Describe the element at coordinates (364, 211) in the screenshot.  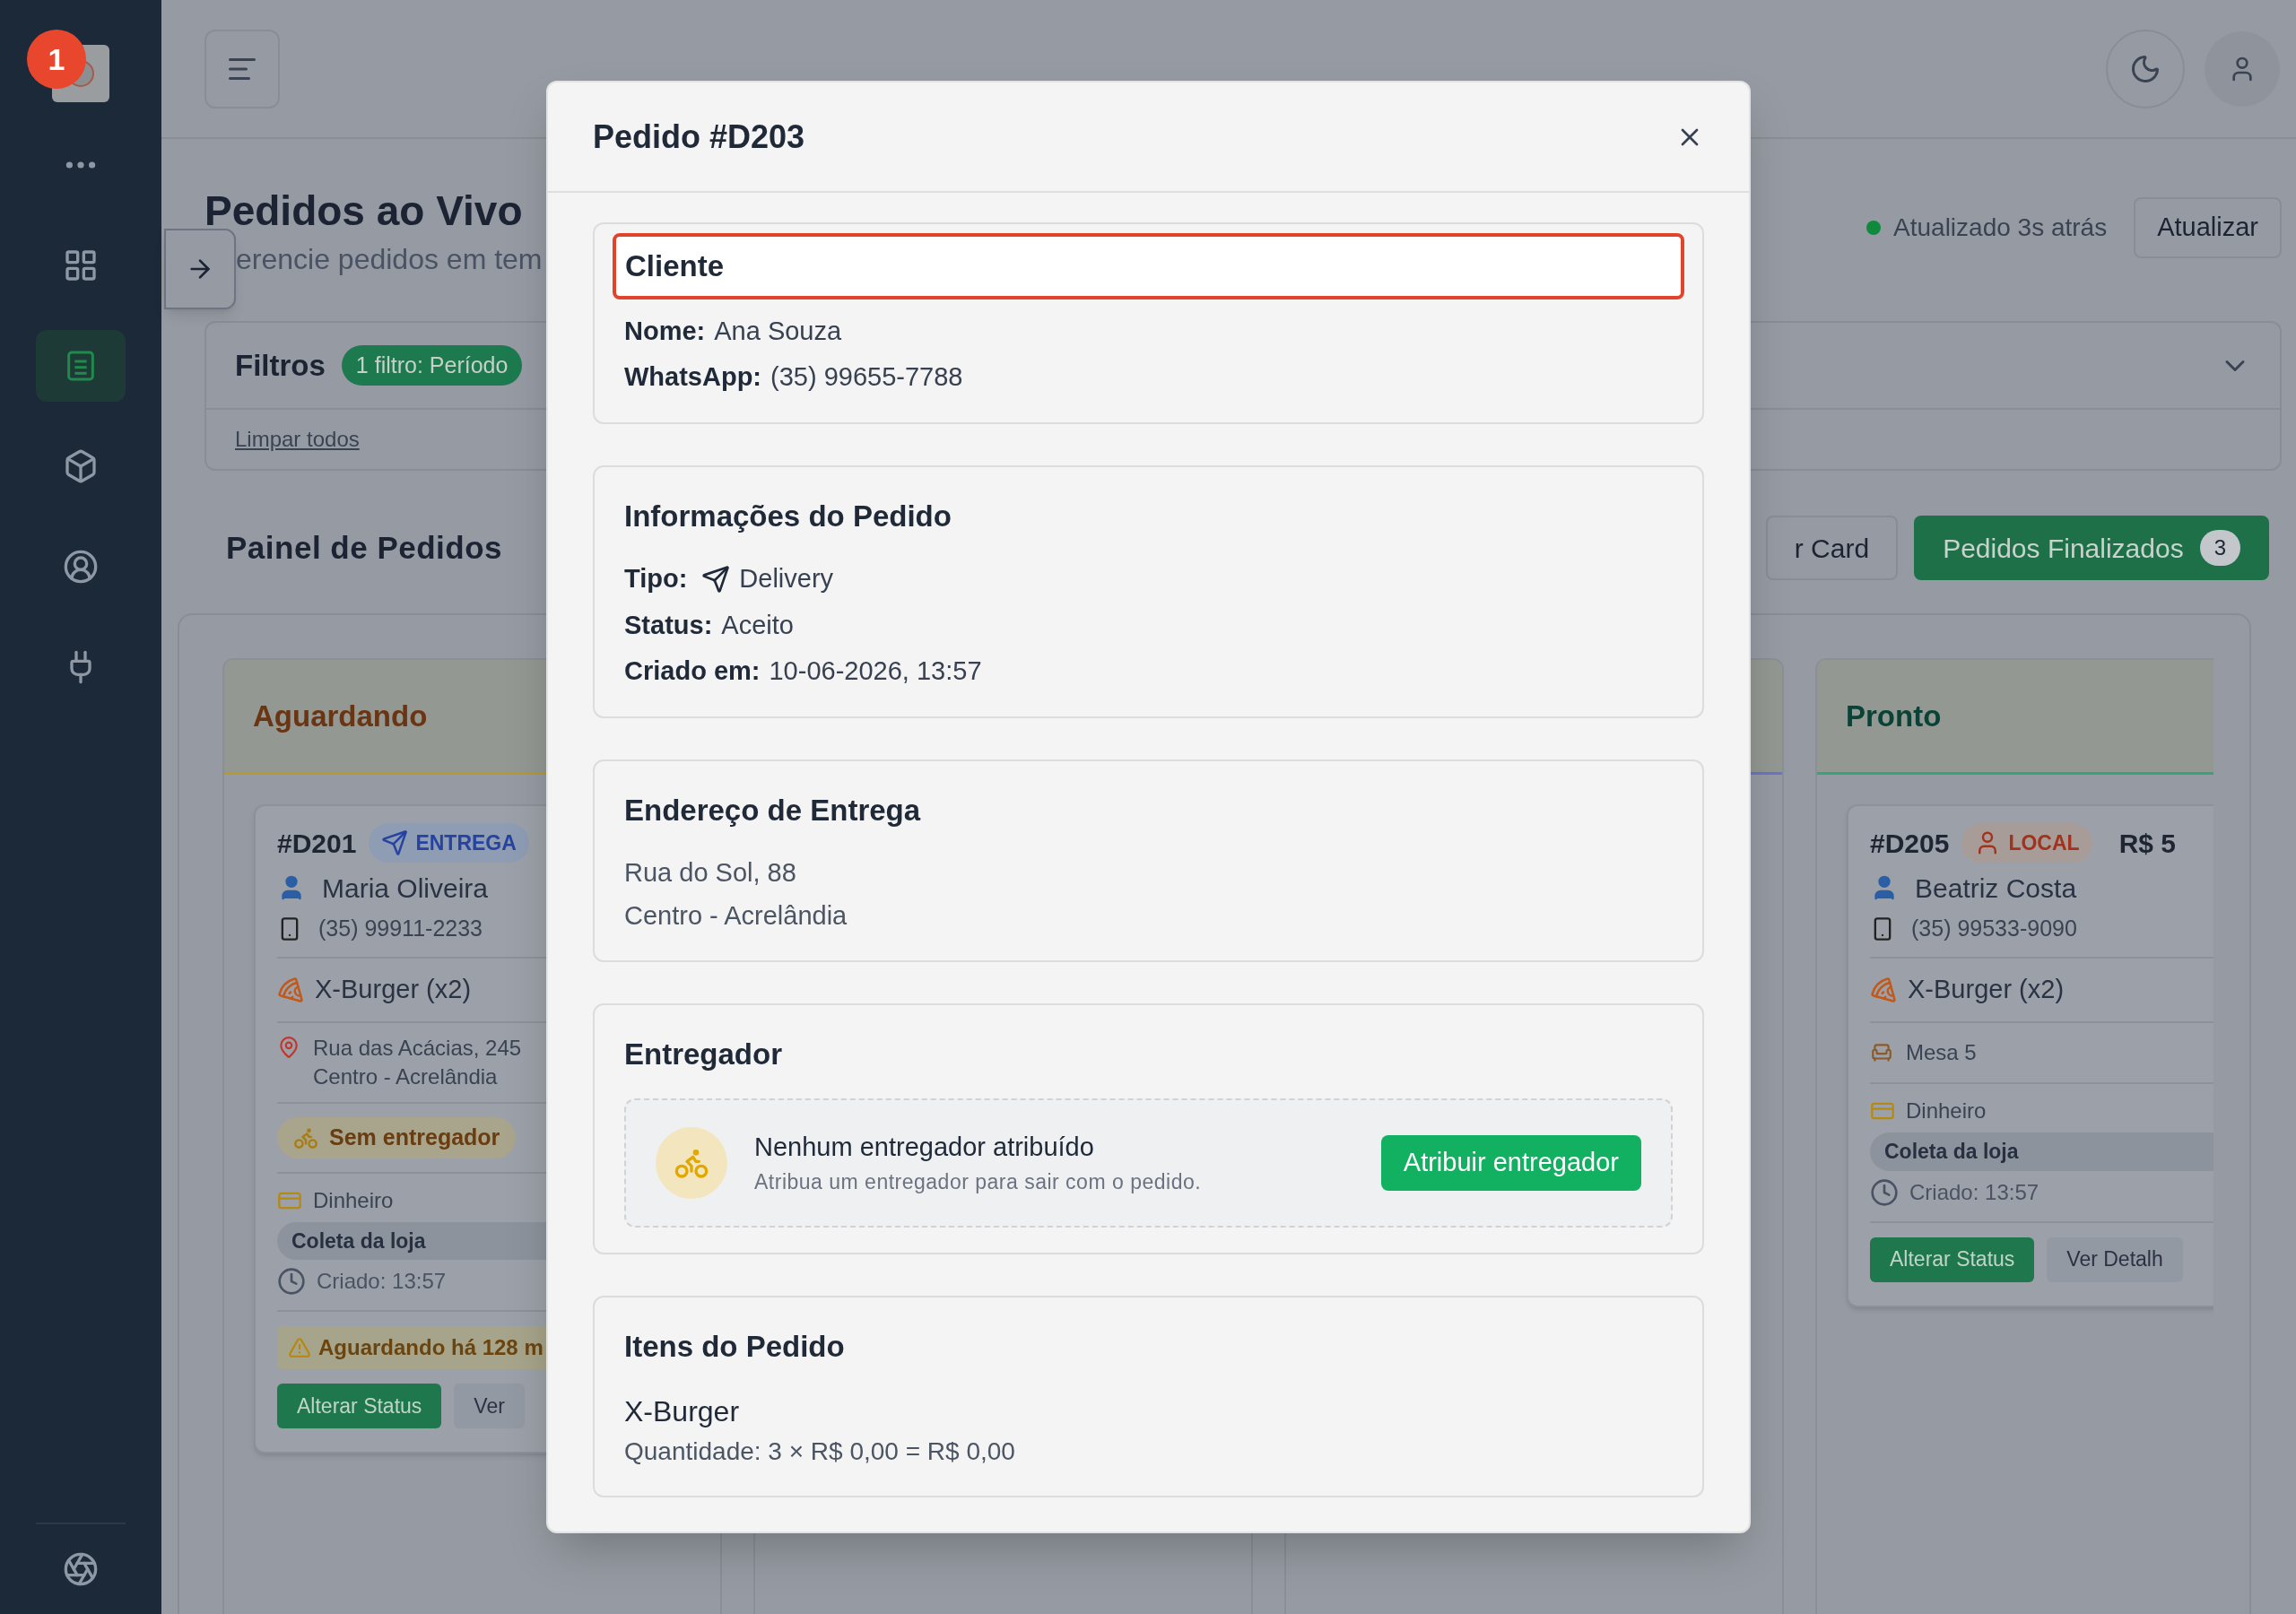
I see `page-title: Pedidos ao Vivo` at that location.